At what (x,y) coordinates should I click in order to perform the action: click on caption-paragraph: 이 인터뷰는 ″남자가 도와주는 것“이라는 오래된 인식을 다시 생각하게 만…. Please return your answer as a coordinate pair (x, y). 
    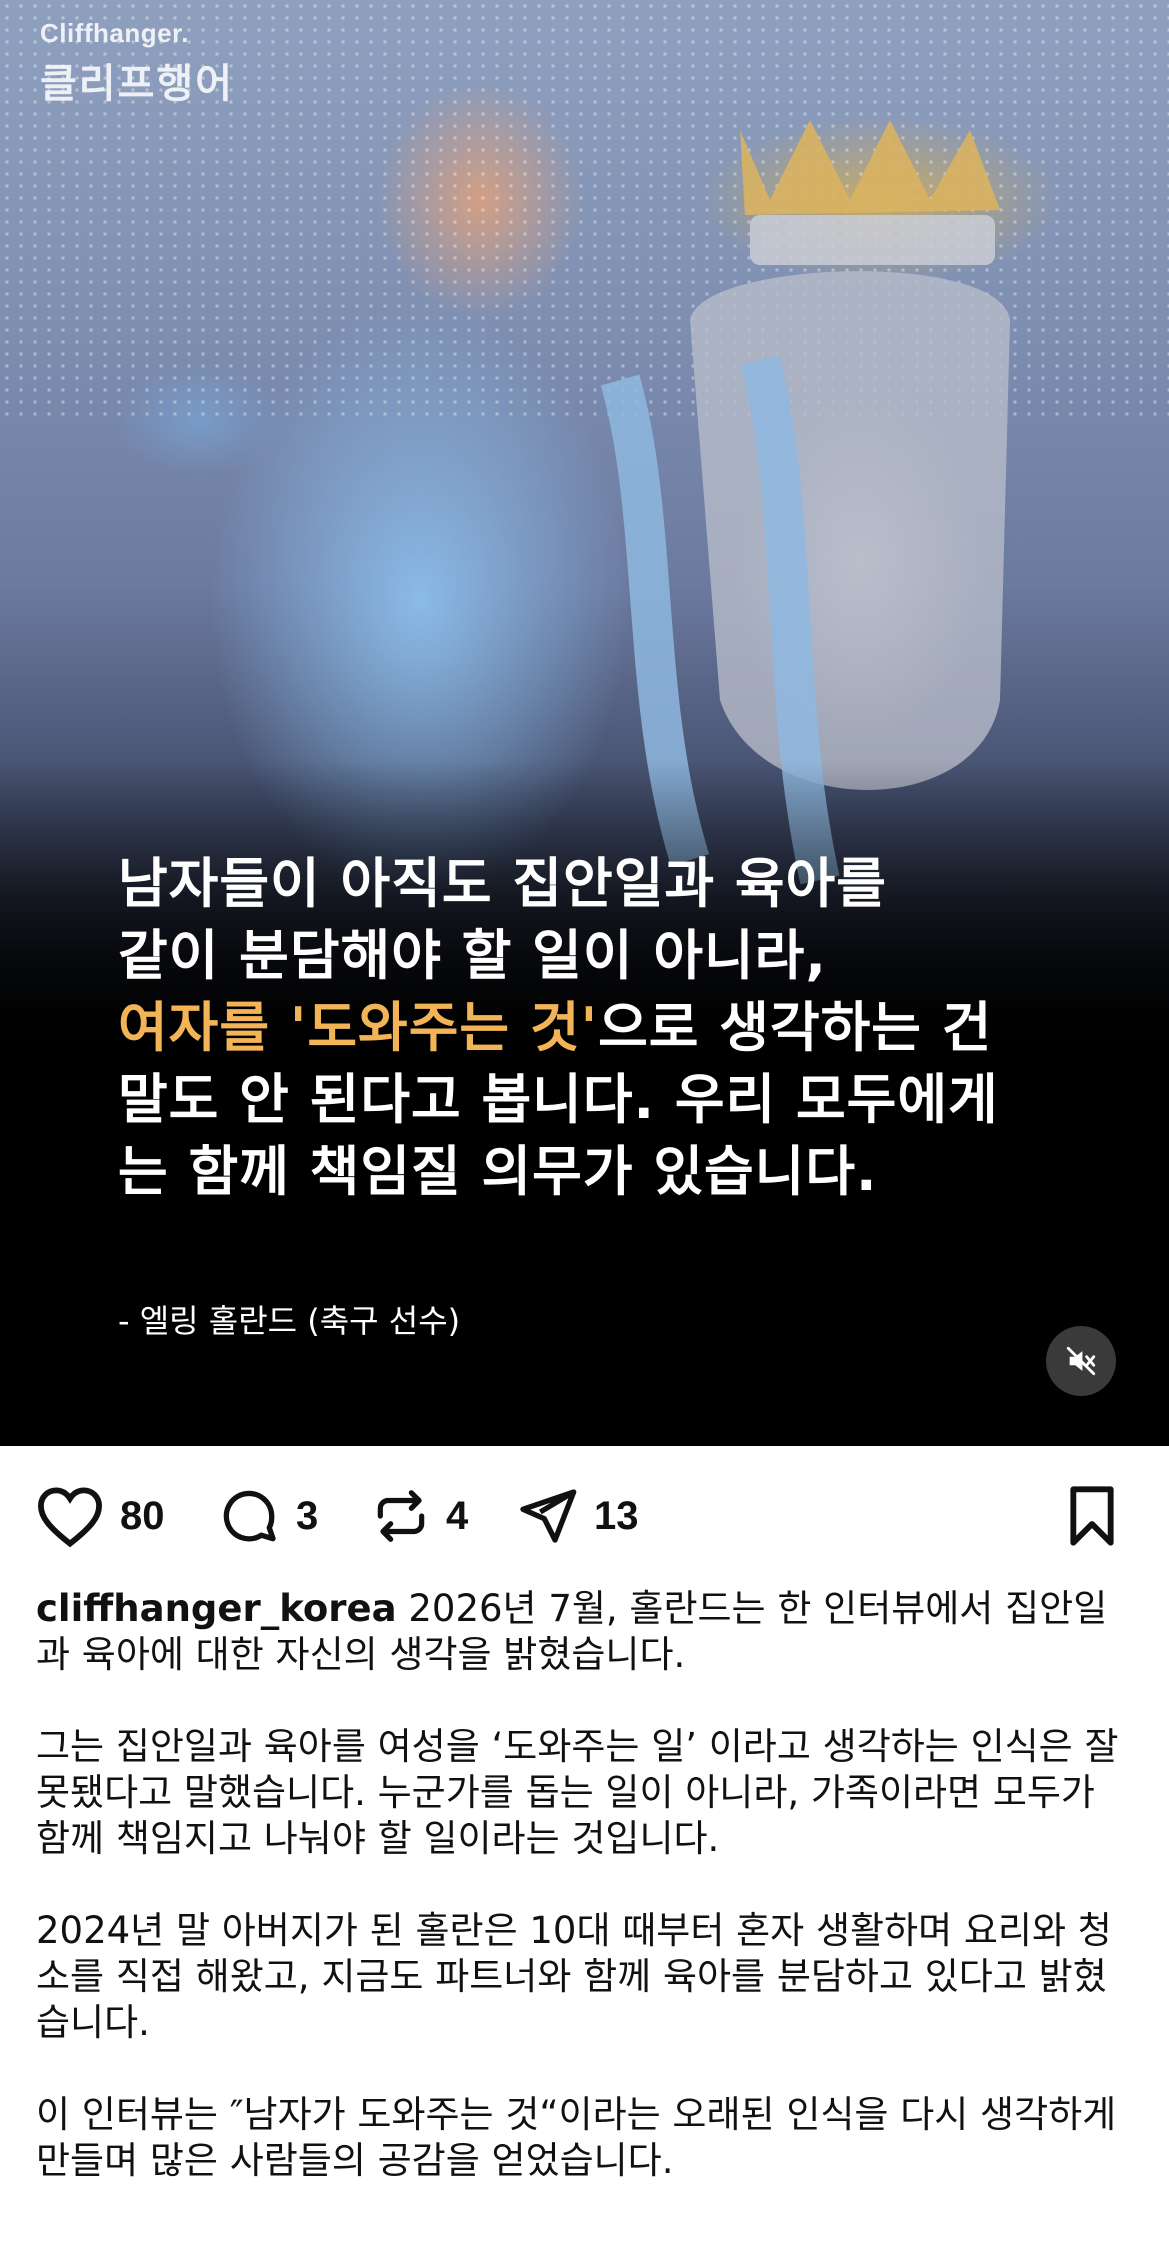
    Looking at the image, I should click on (576, 2137).